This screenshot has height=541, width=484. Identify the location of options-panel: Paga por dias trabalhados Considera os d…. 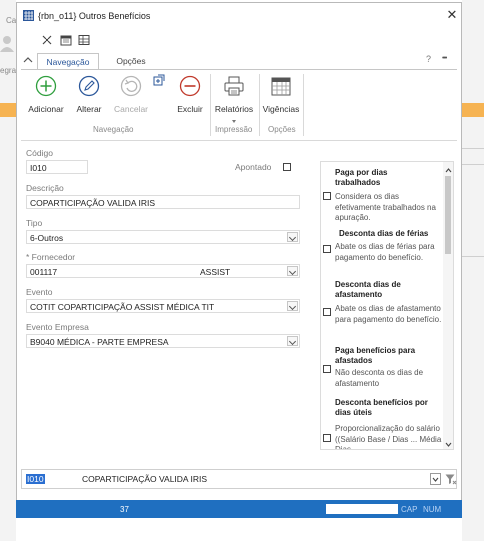
(387, 305).